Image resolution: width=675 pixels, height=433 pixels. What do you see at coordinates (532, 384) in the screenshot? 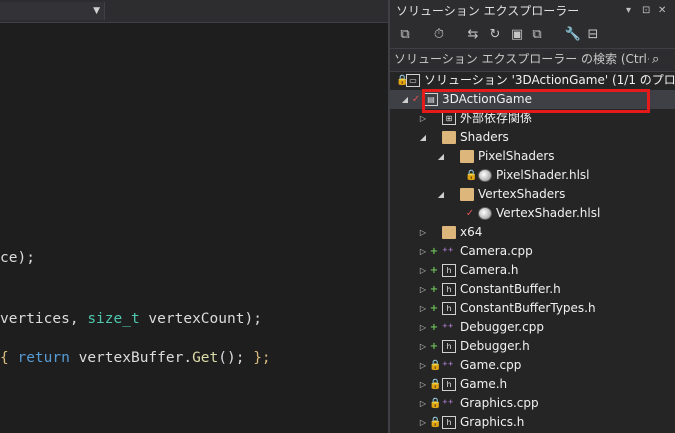
I see `tree-item: ▷ 🔒 h Game.h` at bounding box center [532, 384].